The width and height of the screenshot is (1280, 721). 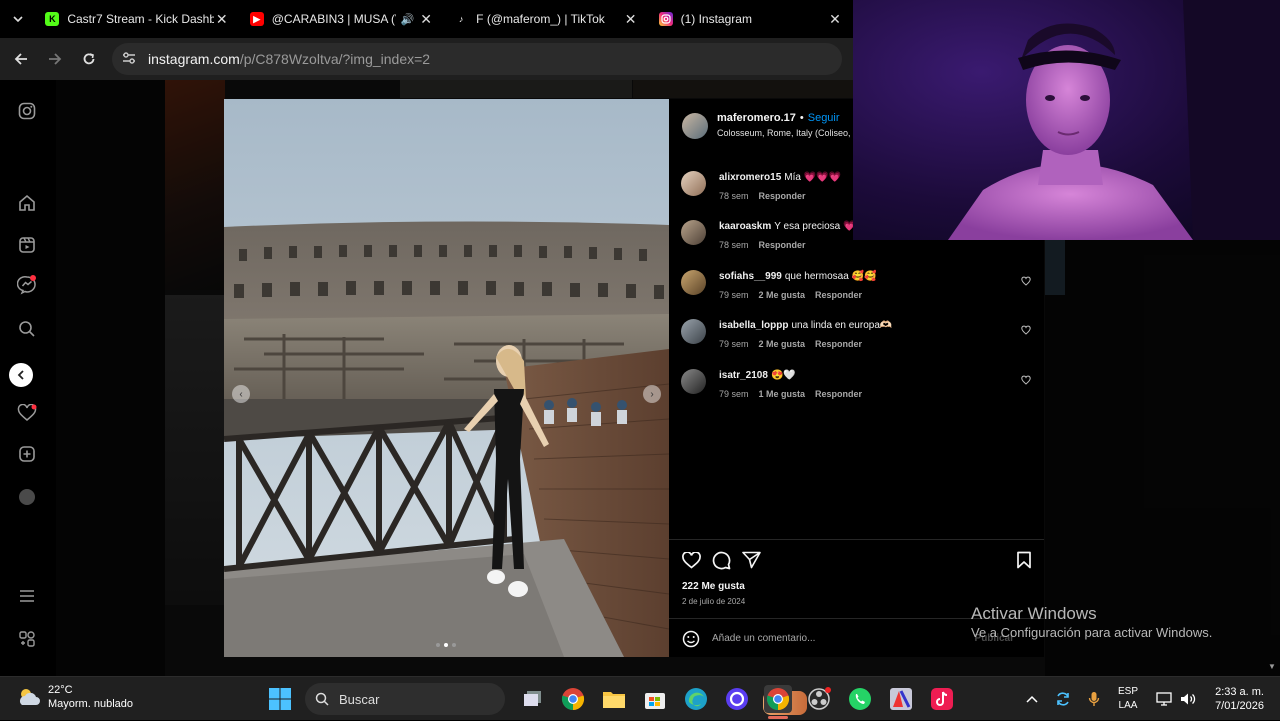 I want to click on network-icon, so click(x=1165, y=699).